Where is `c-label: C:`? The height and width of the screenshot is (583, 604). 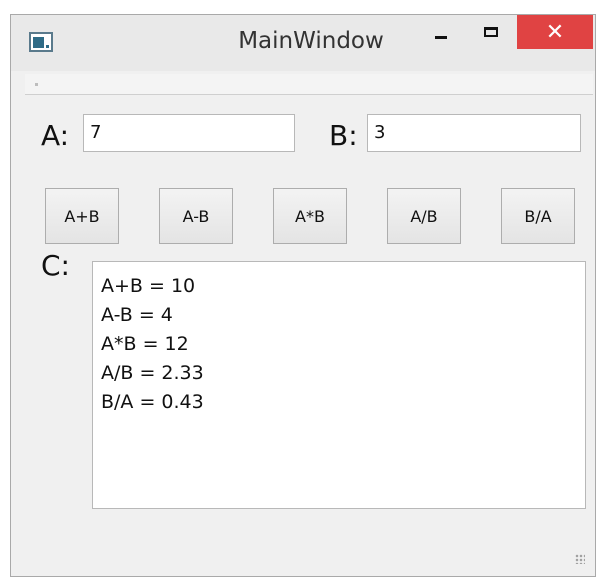 c-label: C: is located at coordinates (55, 265).